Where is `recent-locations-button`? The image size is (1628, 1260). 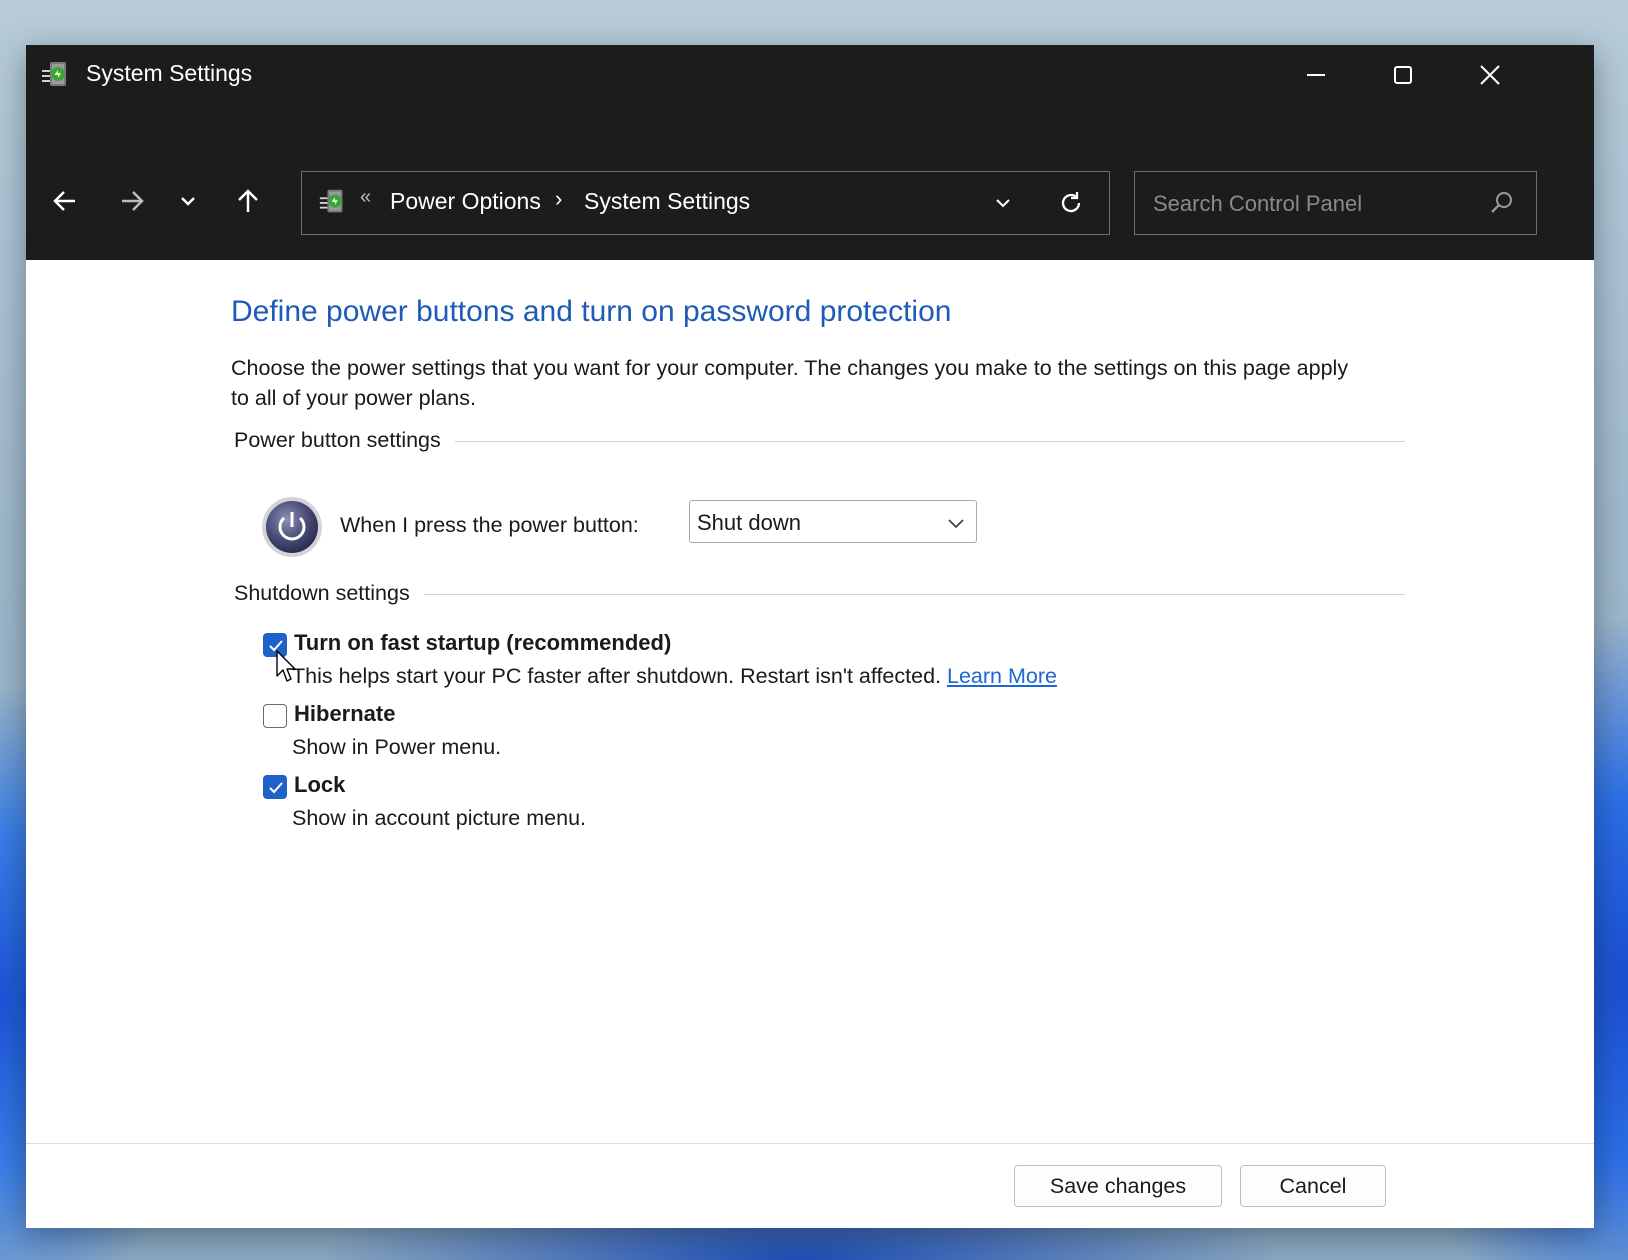 recent-locations-button is located at coordinates (188, 201).